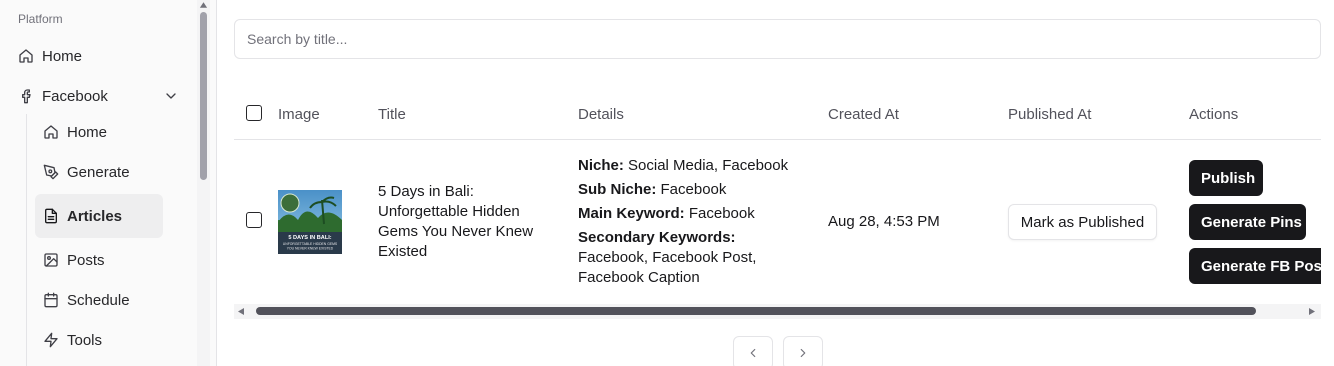  I want to click on next-page-button, so click(803, 351).